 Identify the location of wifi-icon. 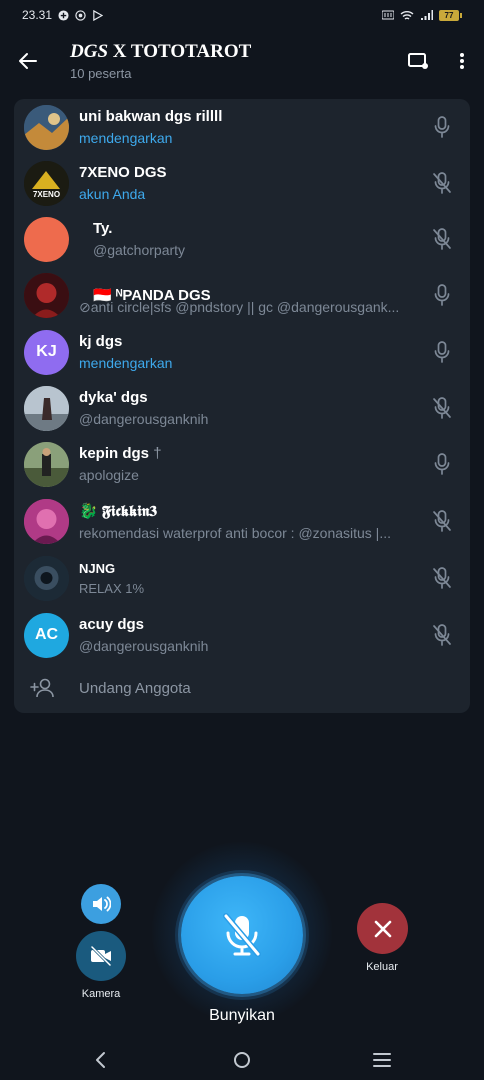
(407, 15).